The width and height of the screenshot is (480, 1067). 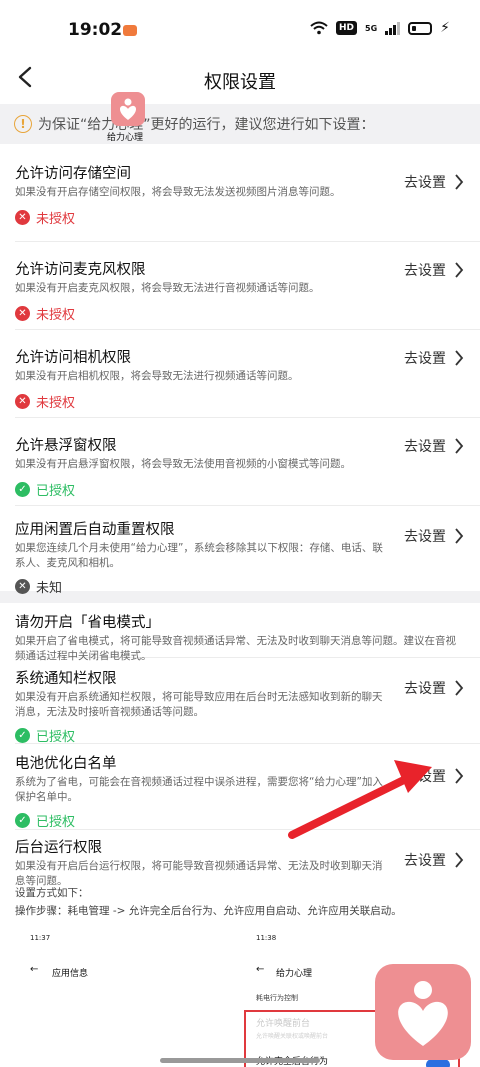 What do you see at coordinates (360, 799) in the screenshot?
I see `annotation-arrow` at bounding box center [360, 799].